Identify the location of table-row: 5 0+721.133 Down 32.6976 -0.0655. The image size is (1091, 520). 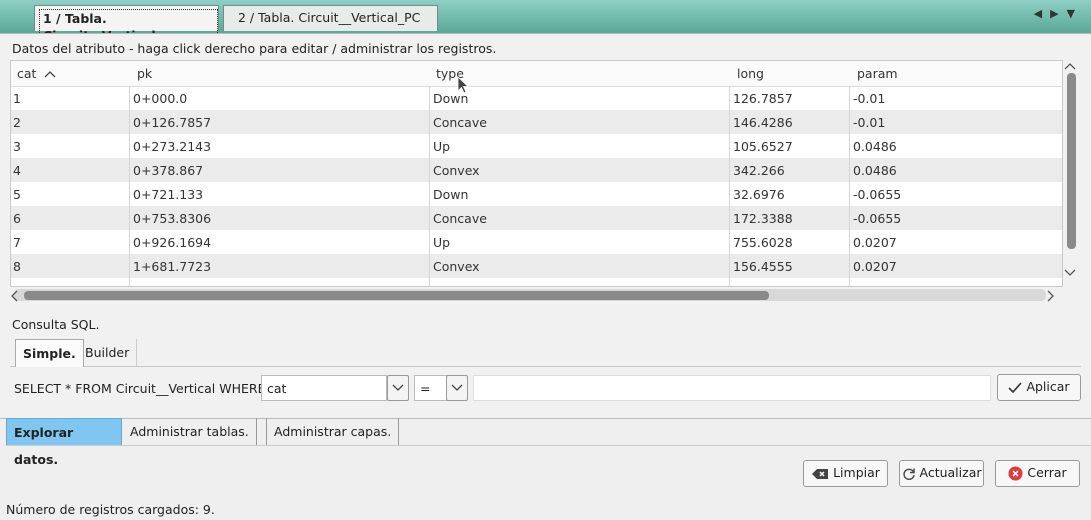
(536, 194).